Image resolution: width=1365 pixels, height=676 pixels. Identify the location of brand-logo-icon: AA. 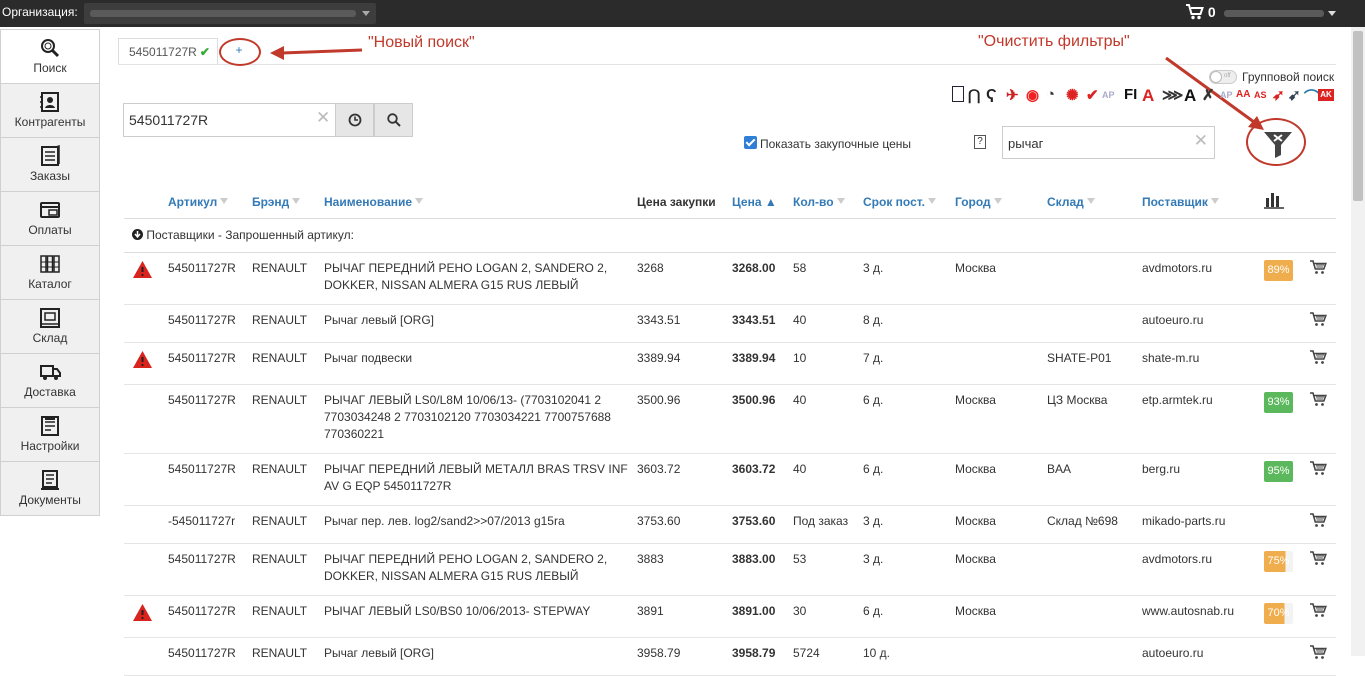
(1243, 98).